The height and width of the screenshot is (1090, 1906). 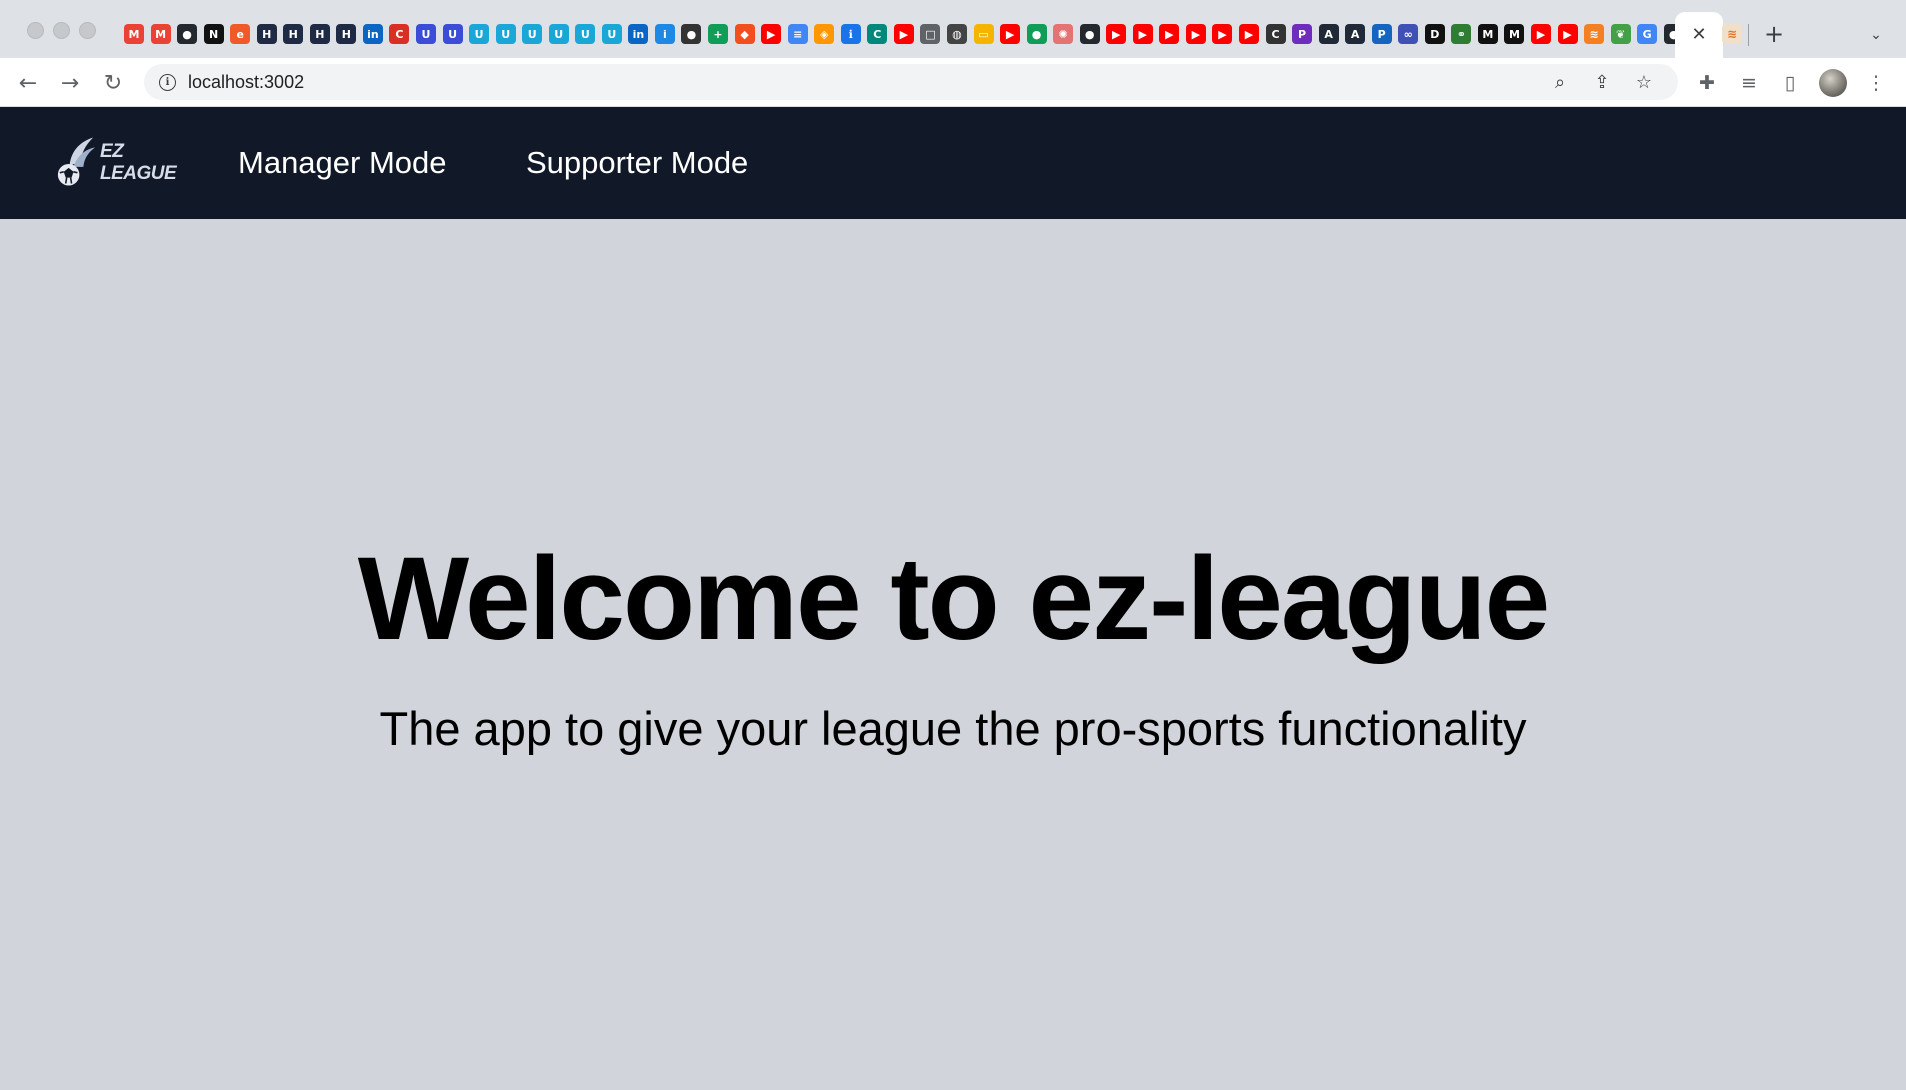 I want to click on zoom-window-icon, so click(x=87, y=30).